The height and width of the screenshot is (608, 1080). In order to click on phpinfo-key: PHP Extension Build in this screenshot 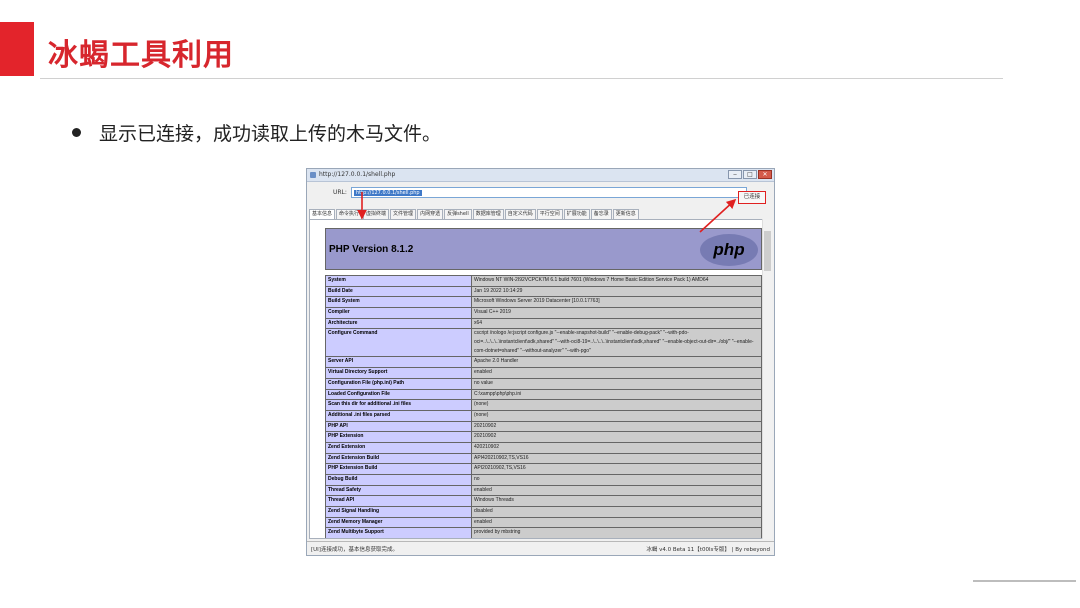, I will do `click(398, 469)`.